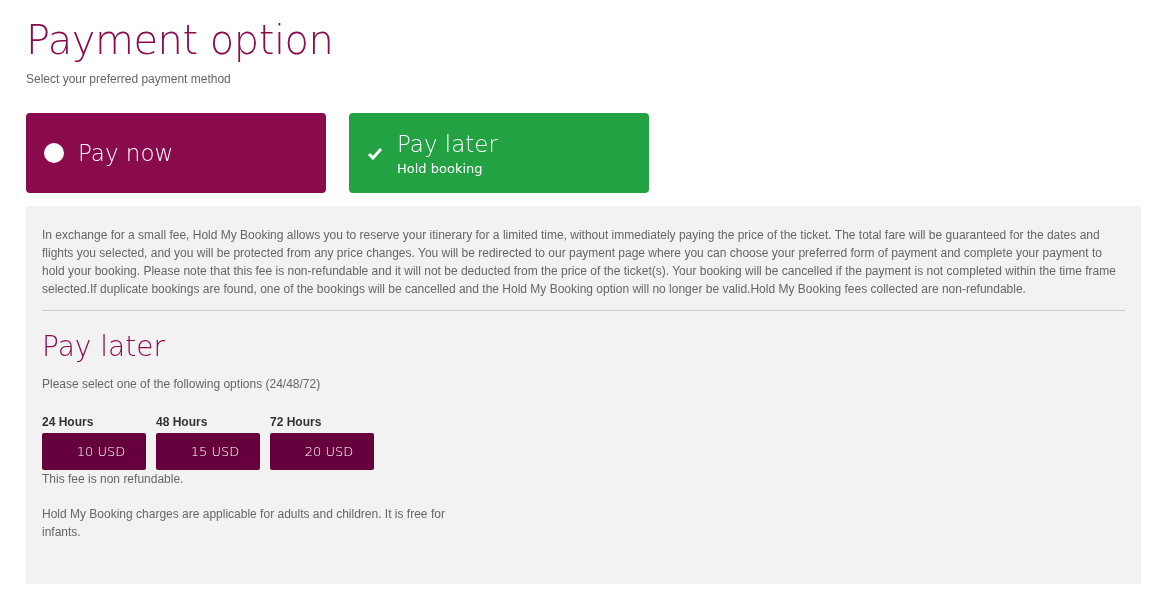 The width and height of the screenshot is (1168, 609). I want to click on payment-option: Pay now, so click(176, 153).